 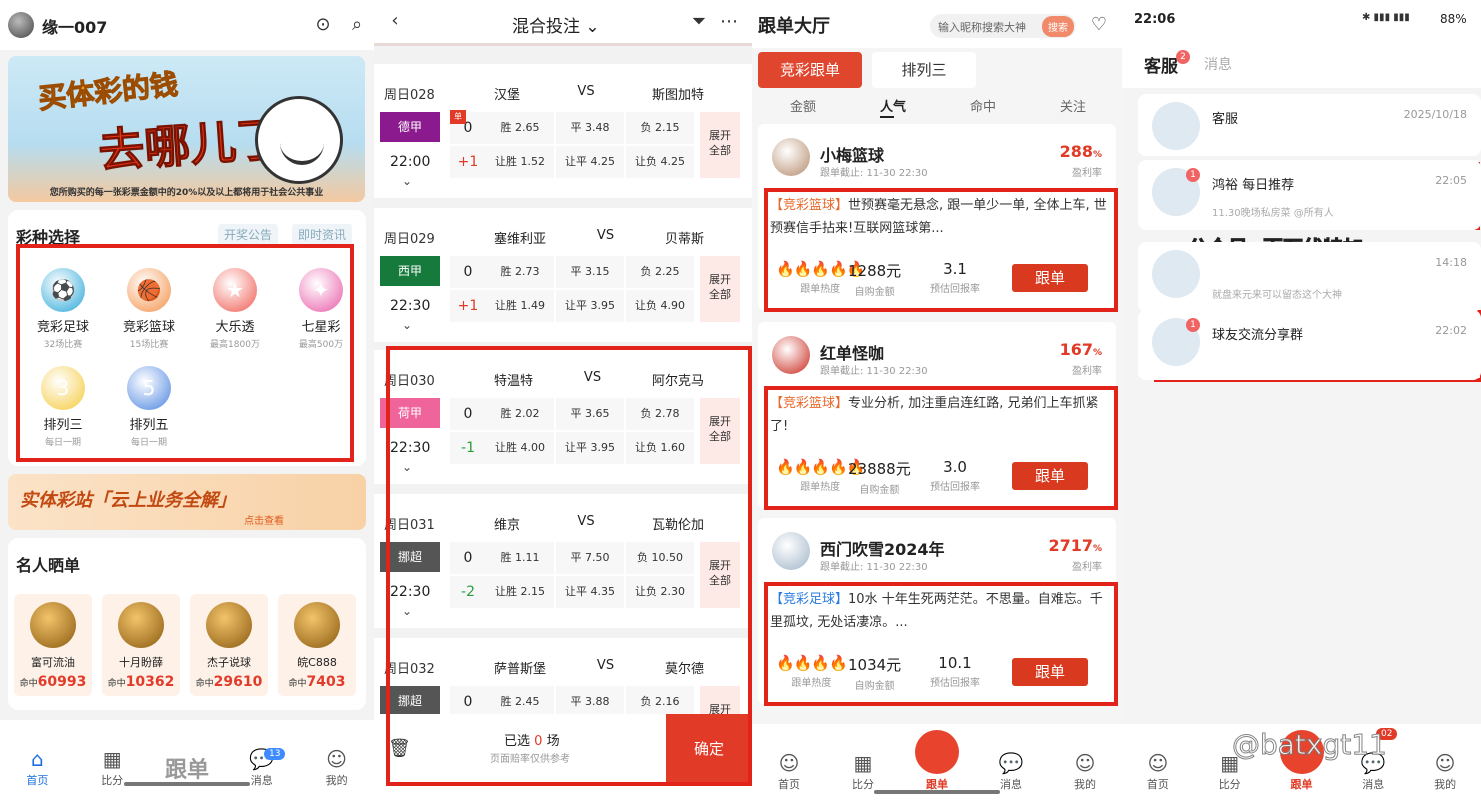 What do you see at coordinates (660, 414) in the screenshot?
I see `odds-cell: 负 2.78` at bounding box center [660, 414].